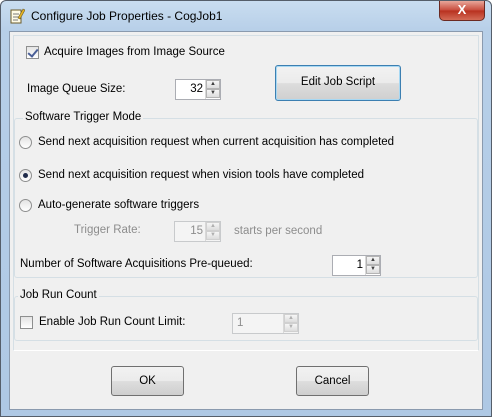 This screenshot has height=417, width=492. I want to click on trigger-rate-stepper: 15 ▲ ▼, so click(197, 231).